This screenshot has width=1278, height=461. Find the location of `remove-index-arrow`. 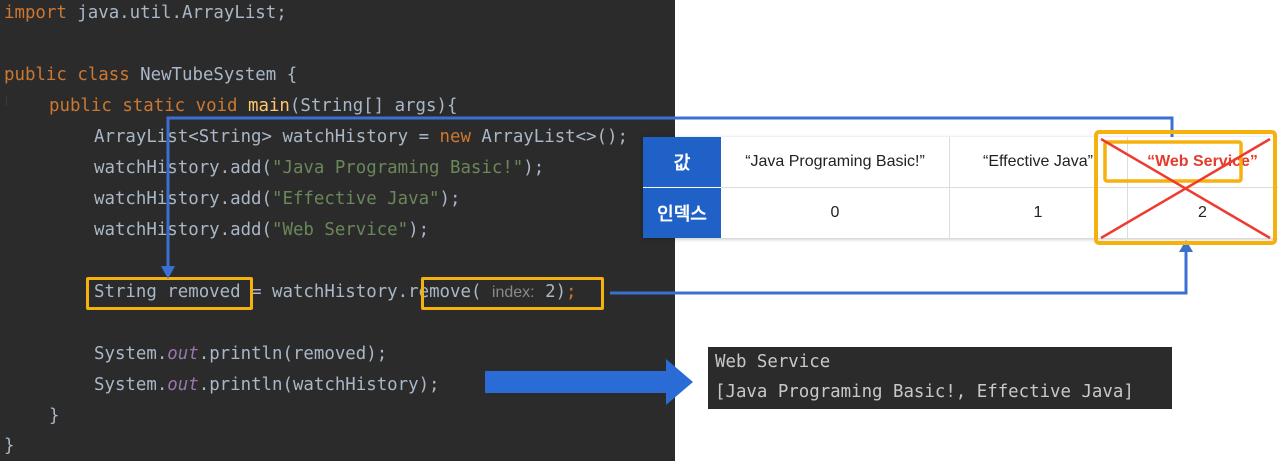

remove-index-arrow is located at coordinates (899, 272).